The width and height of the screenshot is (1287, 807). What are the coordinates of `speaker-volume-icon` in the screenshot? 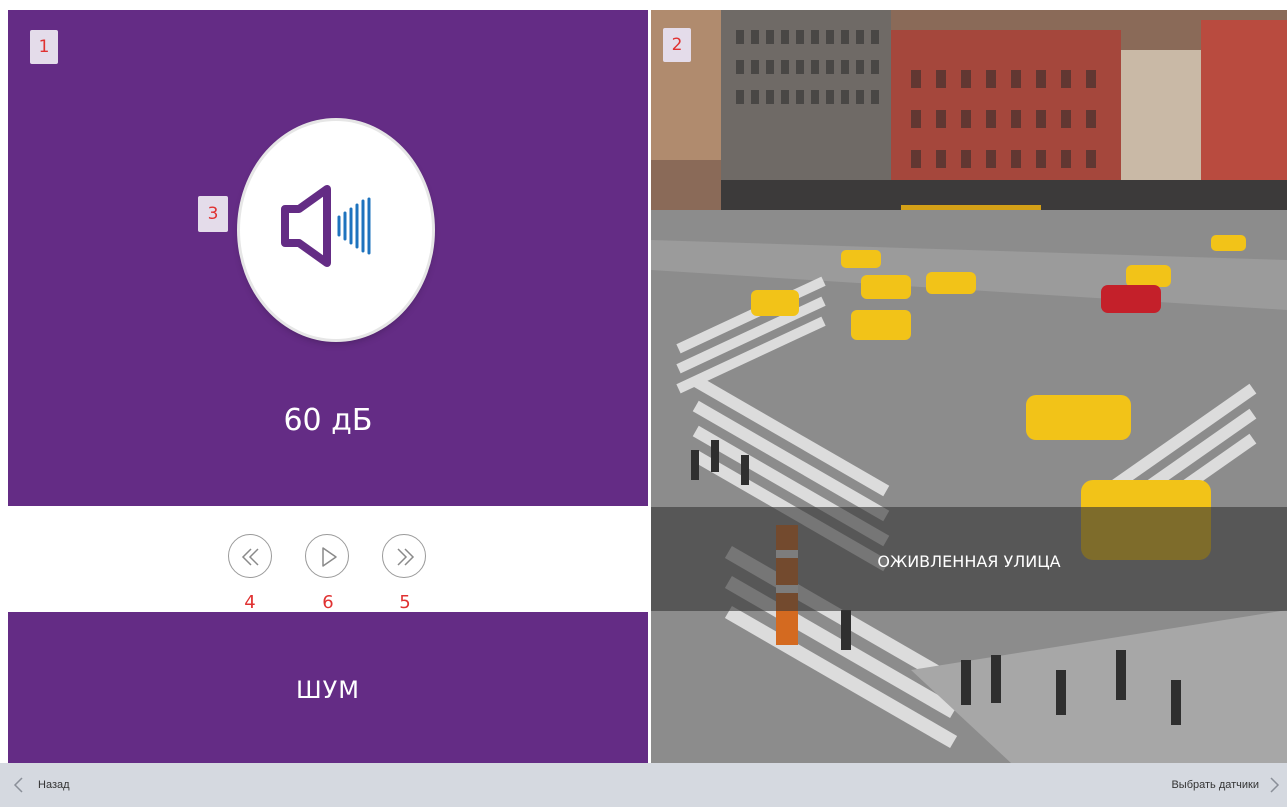 It's located at (326, 226).